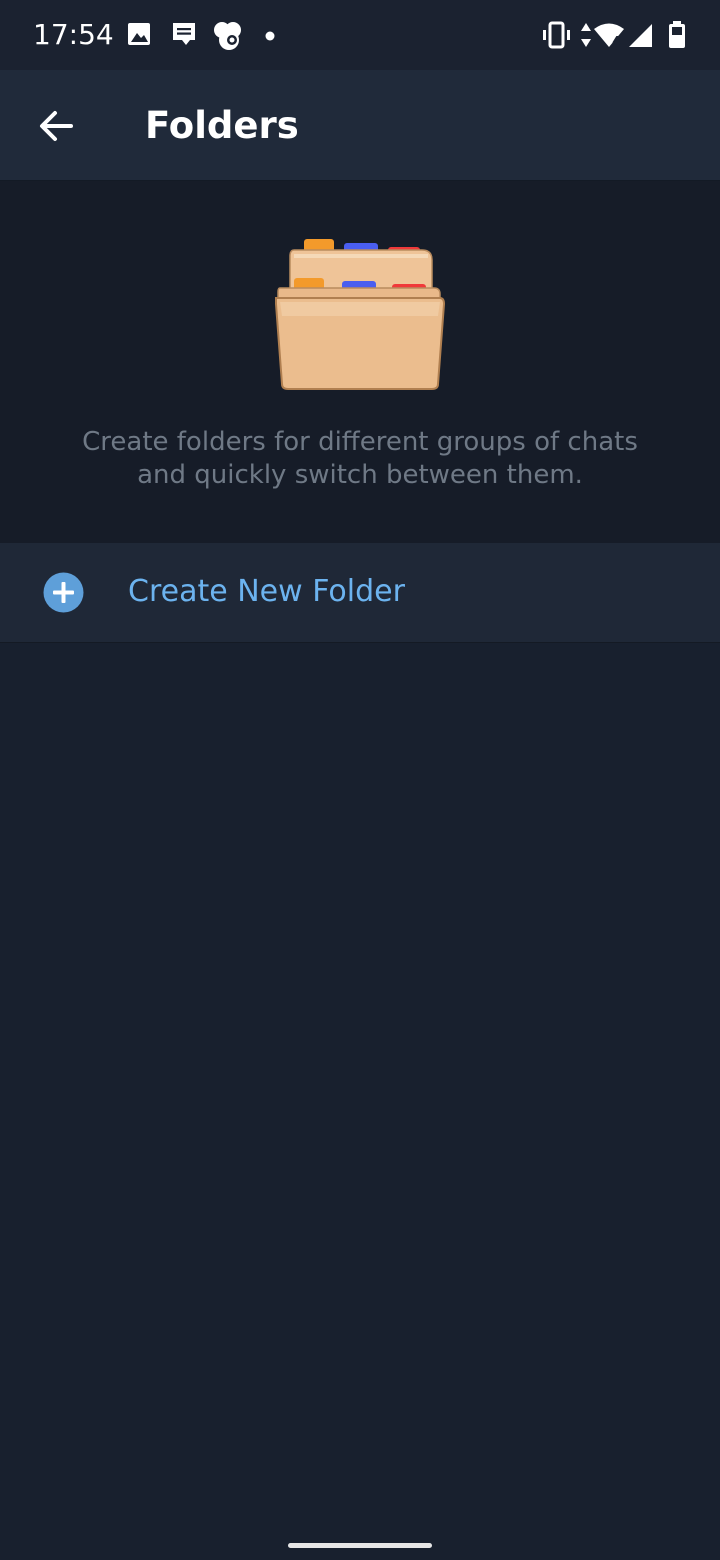  Describe the element at coordinates (63, 592) in the screenshot. I see `plus-circle-icon` at that location.